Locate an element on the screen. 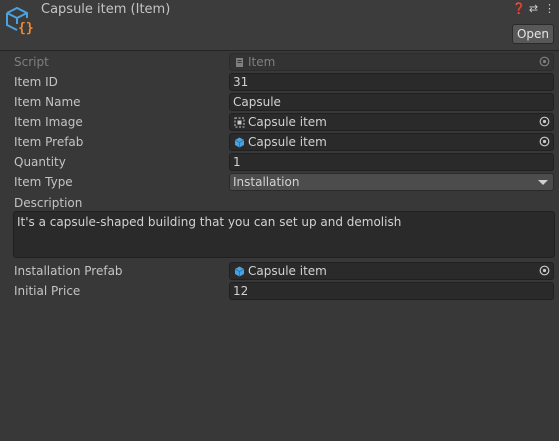 This screenshot has width=559, height=441. item-type-row: Item Type Installation is located at coordinates (279, 182).